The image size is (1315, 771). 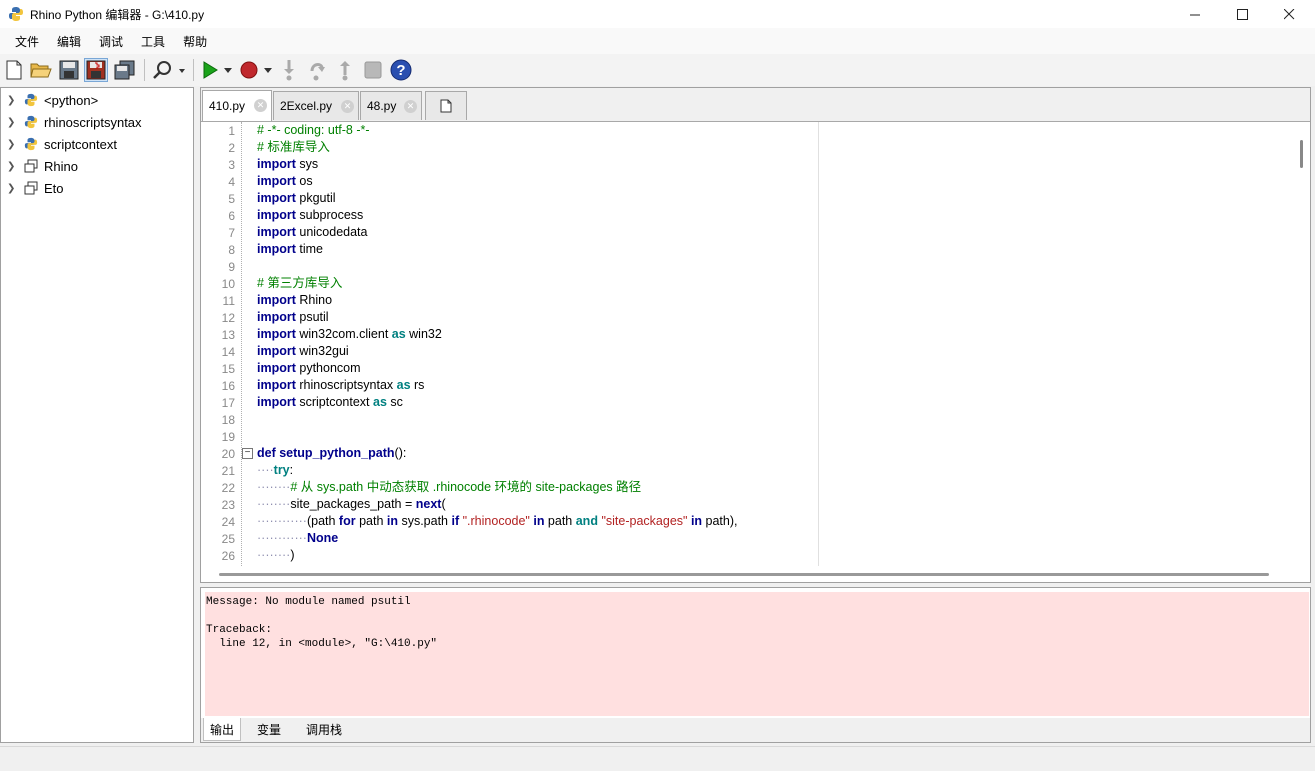 I want to click on run-button, so click(x=210, y=70).